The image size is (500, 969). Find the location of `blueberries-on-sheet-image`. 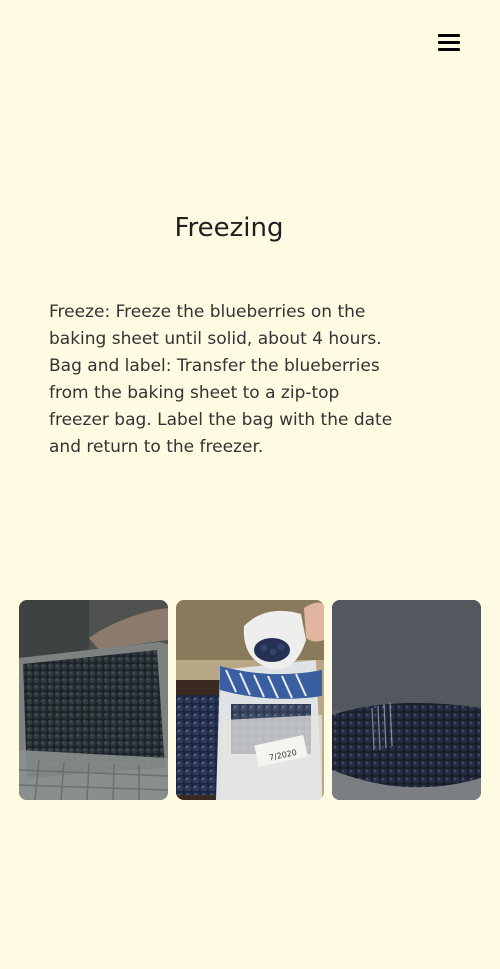

blueberries-on-sheet-image is located at coordinates (93, 700).